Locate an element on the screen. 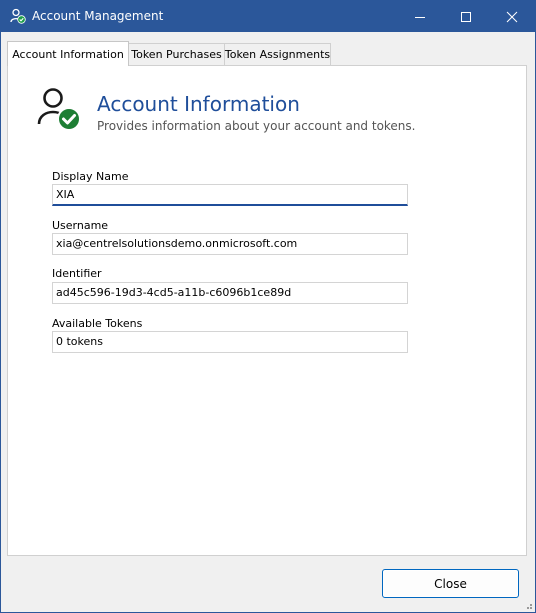 This screenshot has height=613, width=536. username-label: Username is located at coordinates (80, 225).